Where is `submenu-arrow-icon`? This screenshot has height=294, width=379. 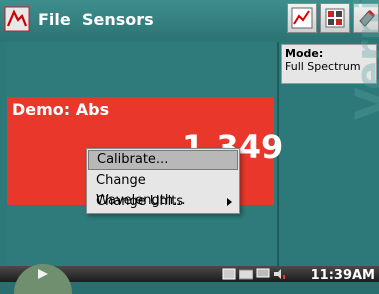 submenu-arrow-icon is located at coordinates (229, 202).